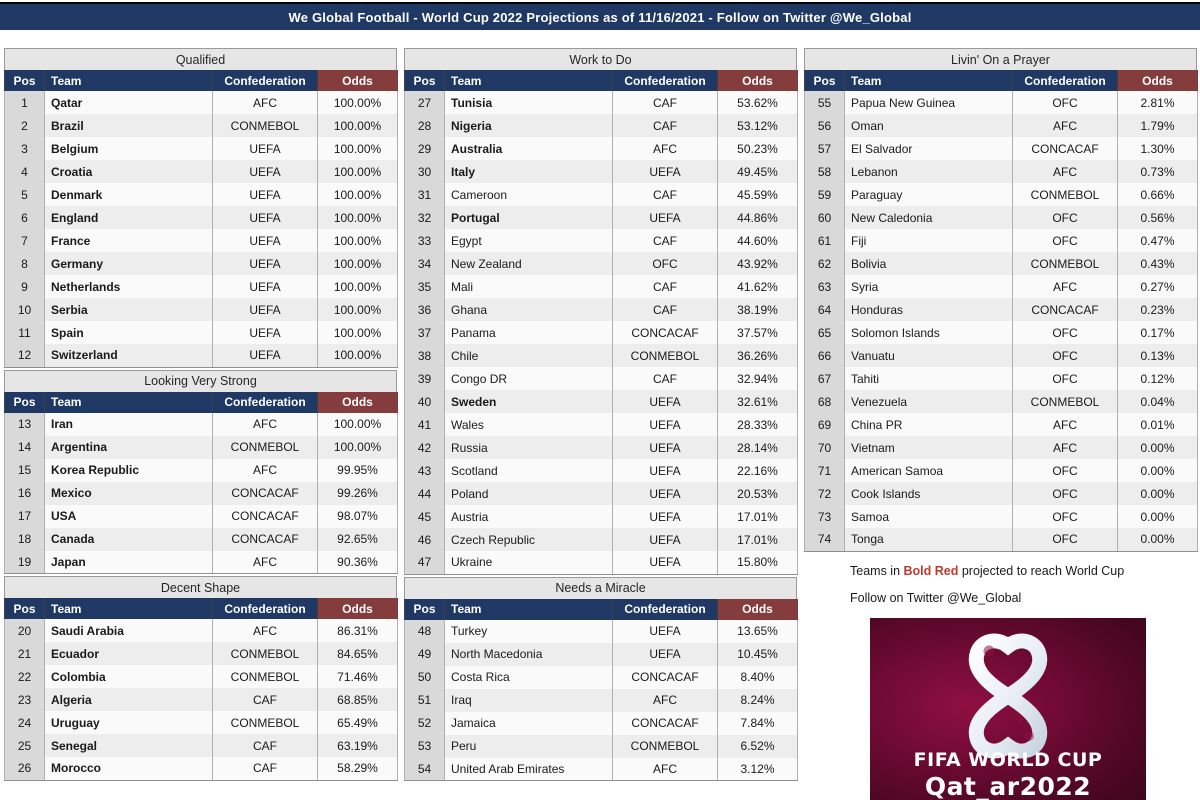 The image size is (1200, 800). I want to click on table-row: 2 Brazil CONMEBOL 100.00%, so click(201, 125).